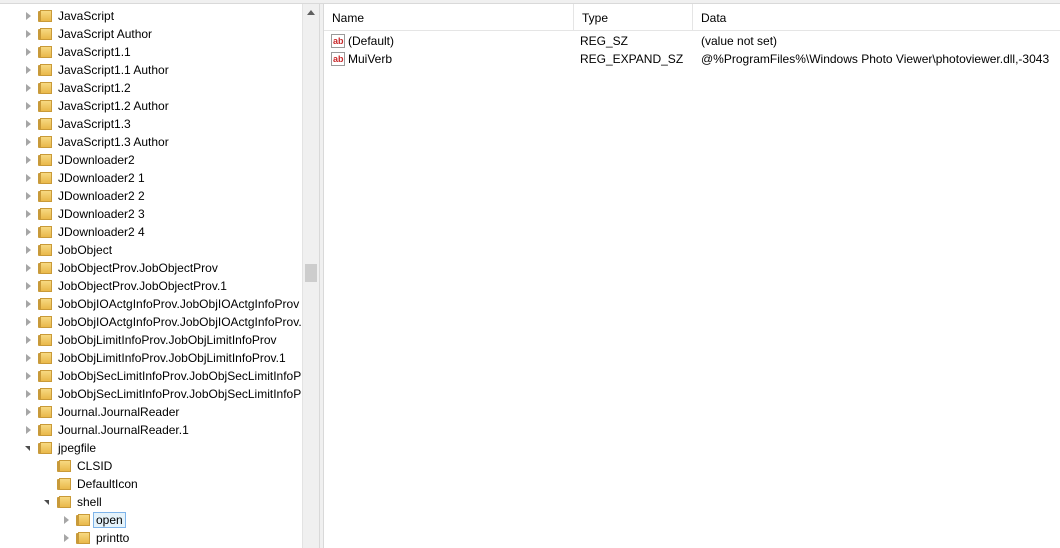  I want to click on tree-item-label: JavaScript1.1 Author, so click(113, 70).